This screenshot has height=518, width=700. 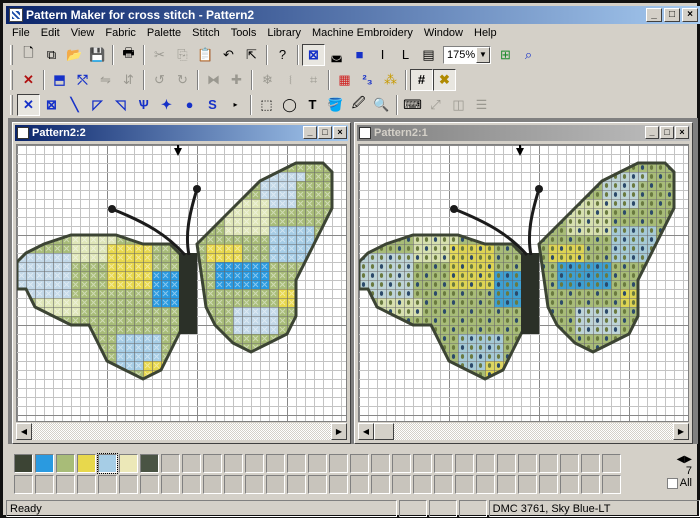 I want to click on palette-colors-icon: ▦, so click(x=344, y=80).